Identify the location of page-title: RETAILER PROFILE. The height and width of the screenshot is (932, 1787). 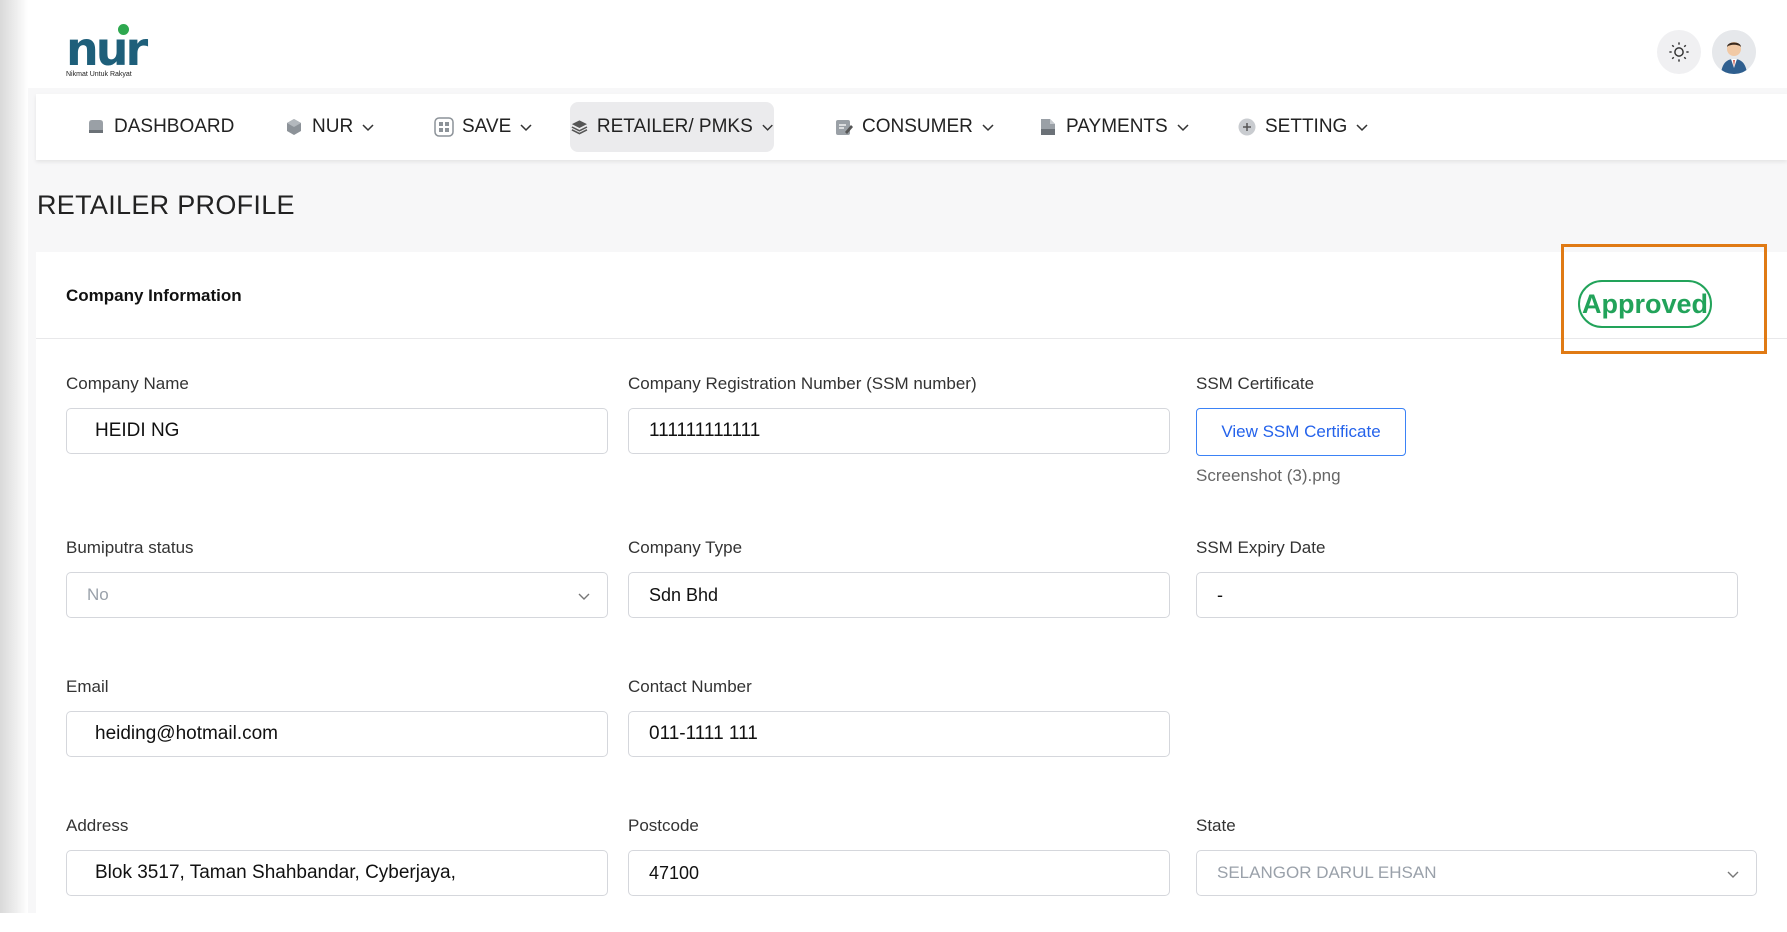
(166, 205).